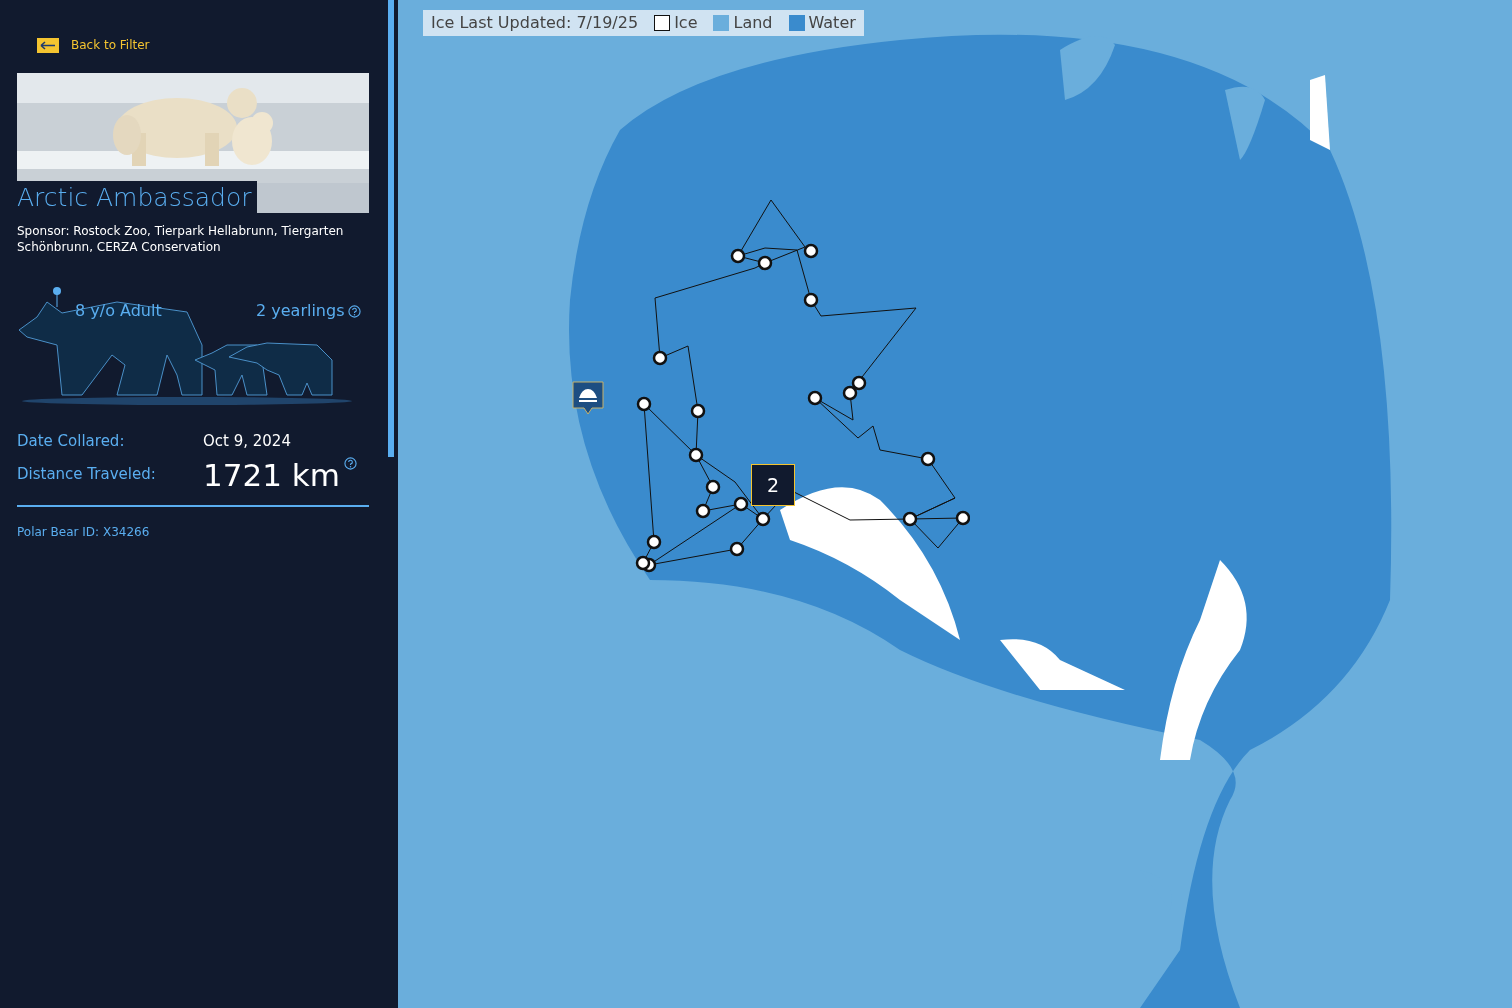 The image size is (1512, 1008). Describe the element at coordinates (134, 198) in the screenshot. I see `bear-name-title: Arctic Ambassador` at that location.